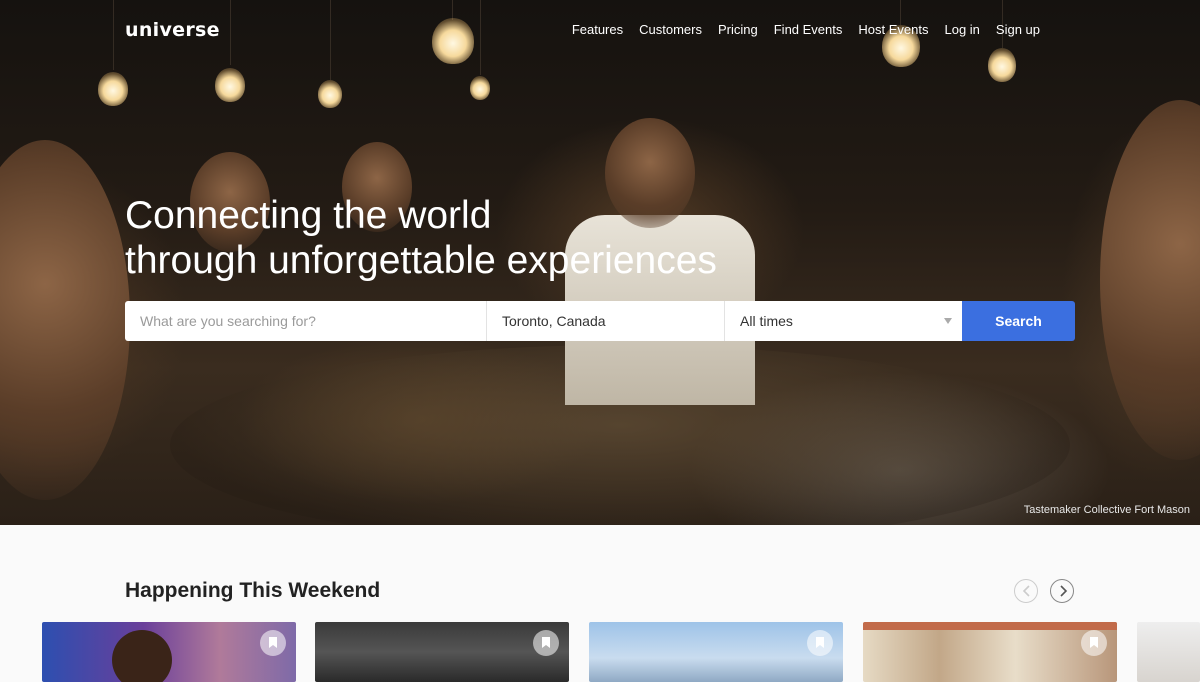 The width and height of the screenshot is (1200, 682). Describe the element at coordinates (1106, 510) in the screenshot. I see `photo-credit: Tastemaker Collective Fort Mason` at that location.